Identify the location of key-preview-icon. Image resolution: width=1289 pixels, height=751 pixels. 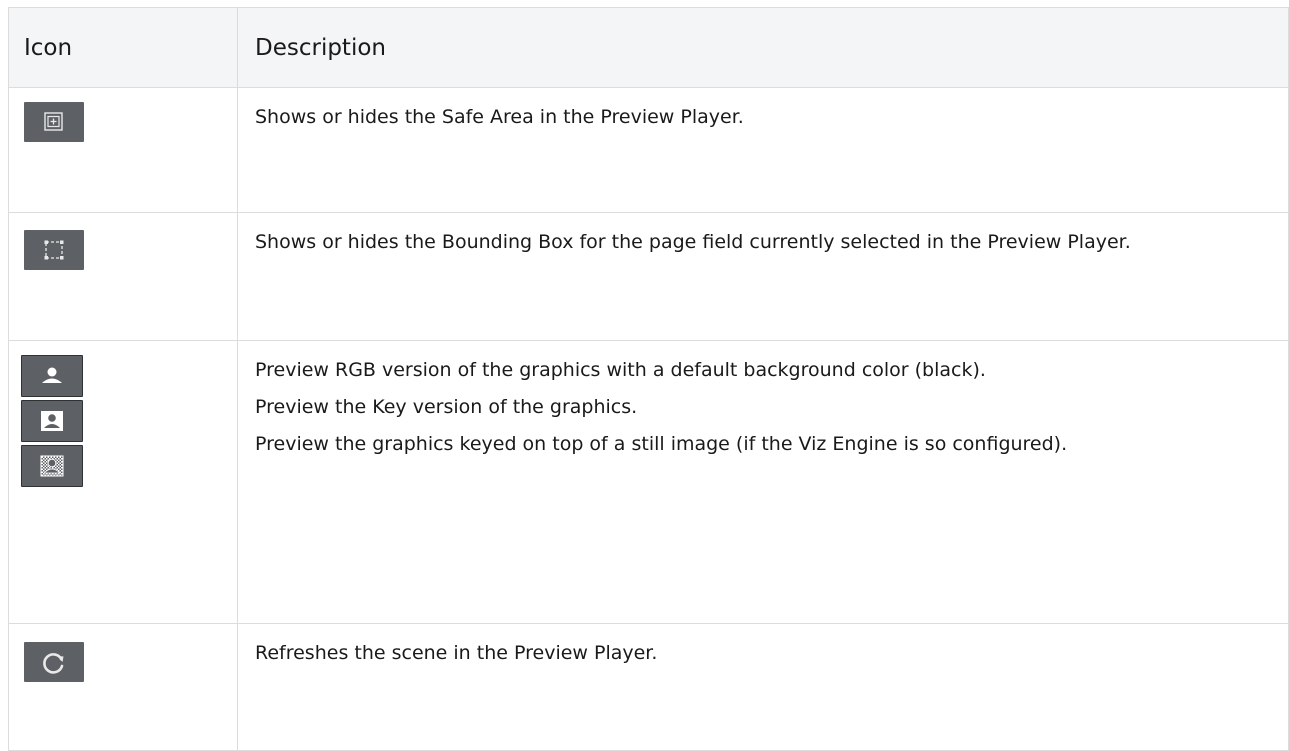
(52, 421).